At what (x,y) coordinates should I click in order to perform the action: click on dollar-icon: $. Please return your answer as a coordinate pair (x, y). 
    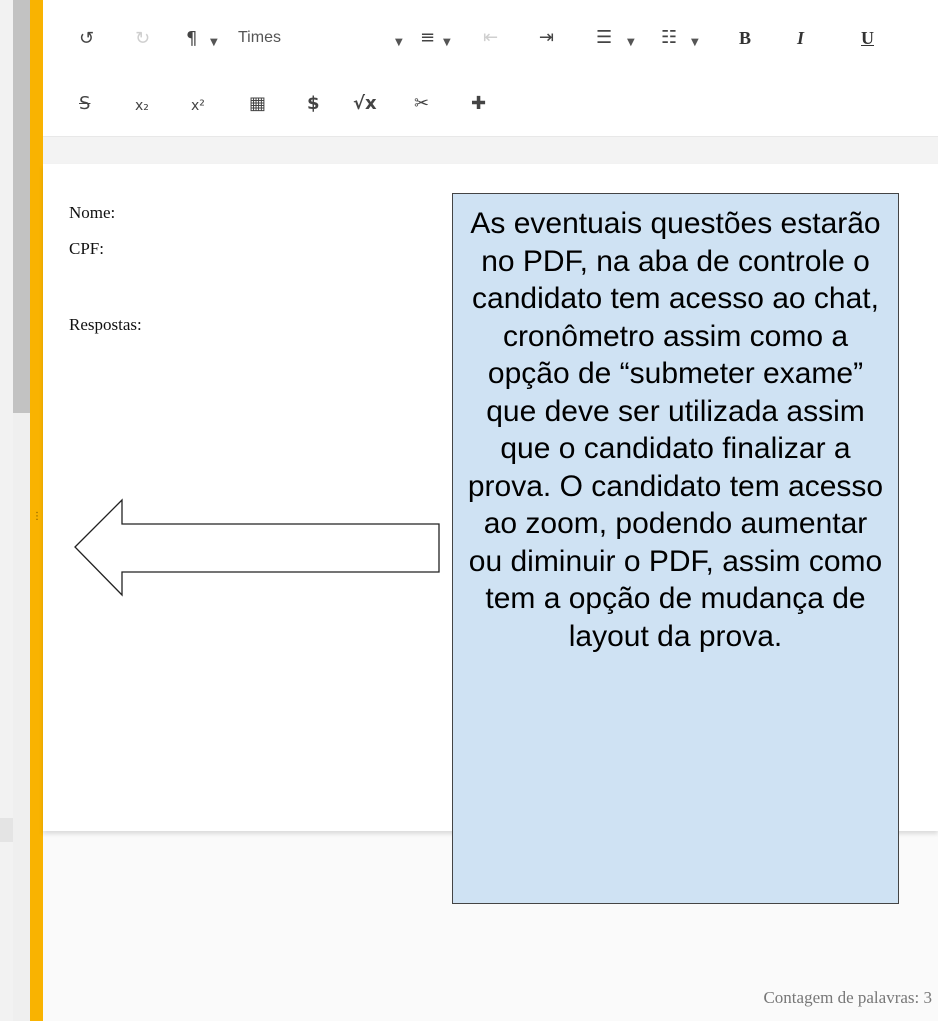
    Looking at the image, I should click on (313, 104).